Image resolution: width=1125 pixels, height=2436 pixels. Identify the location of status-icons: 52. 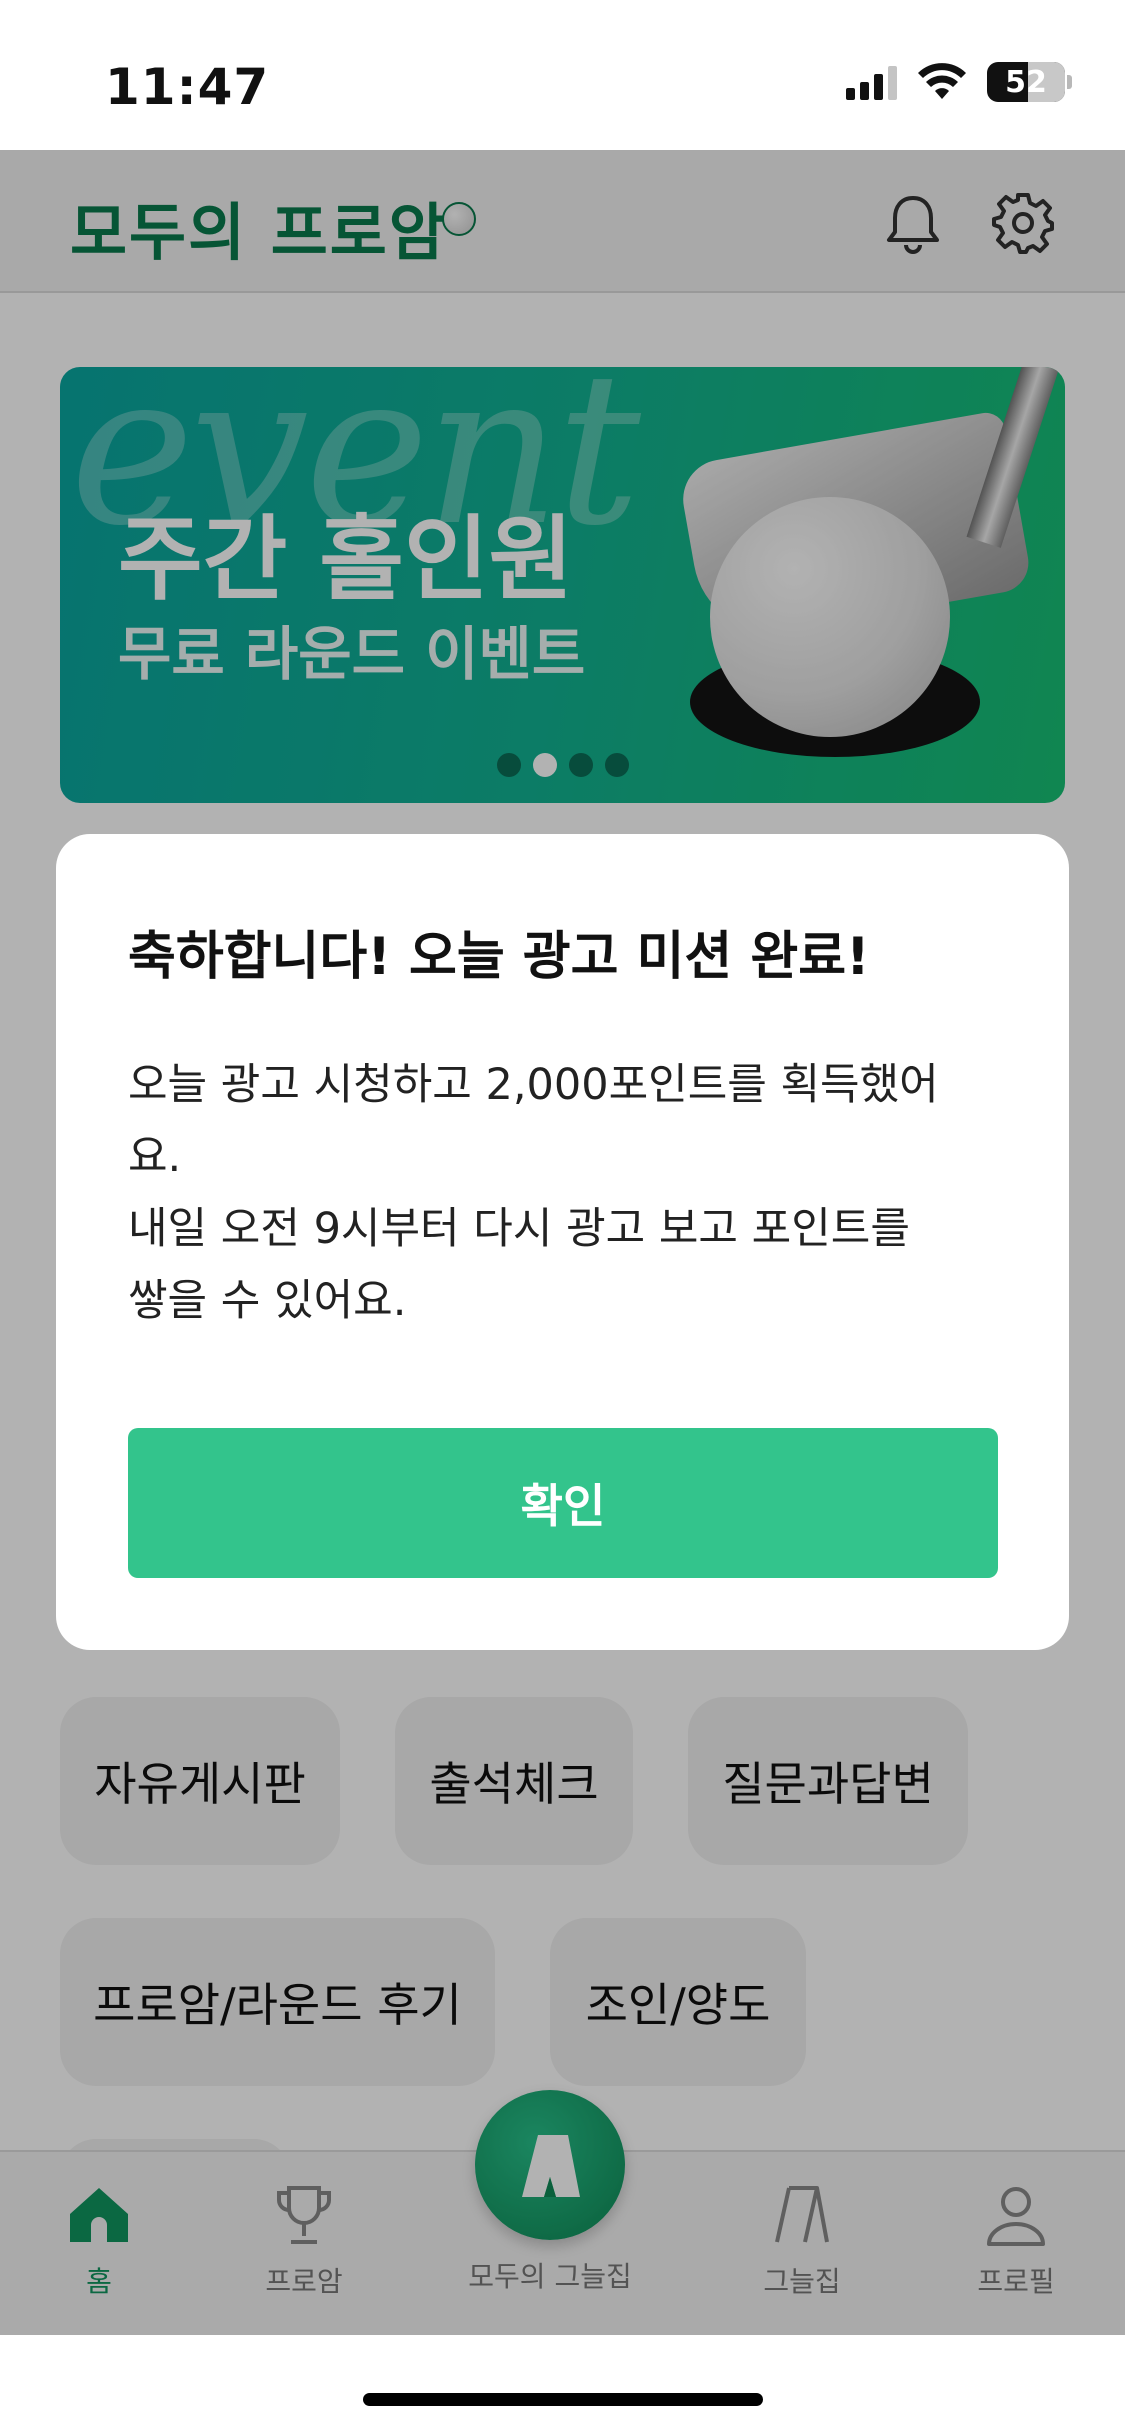
(959, 82).